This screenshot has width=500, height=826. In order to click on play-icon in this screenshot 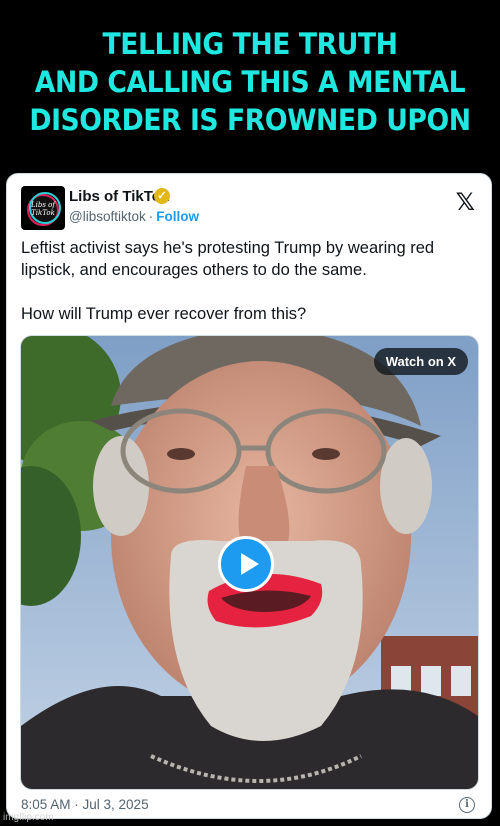, I will do `click(246, 564)`.